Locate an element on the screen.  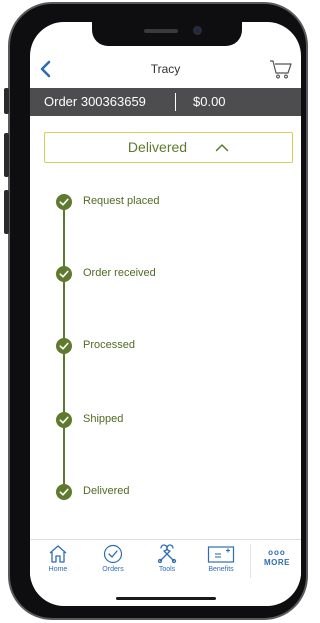
app-header: Tracy is located at coordinates (165, 70).